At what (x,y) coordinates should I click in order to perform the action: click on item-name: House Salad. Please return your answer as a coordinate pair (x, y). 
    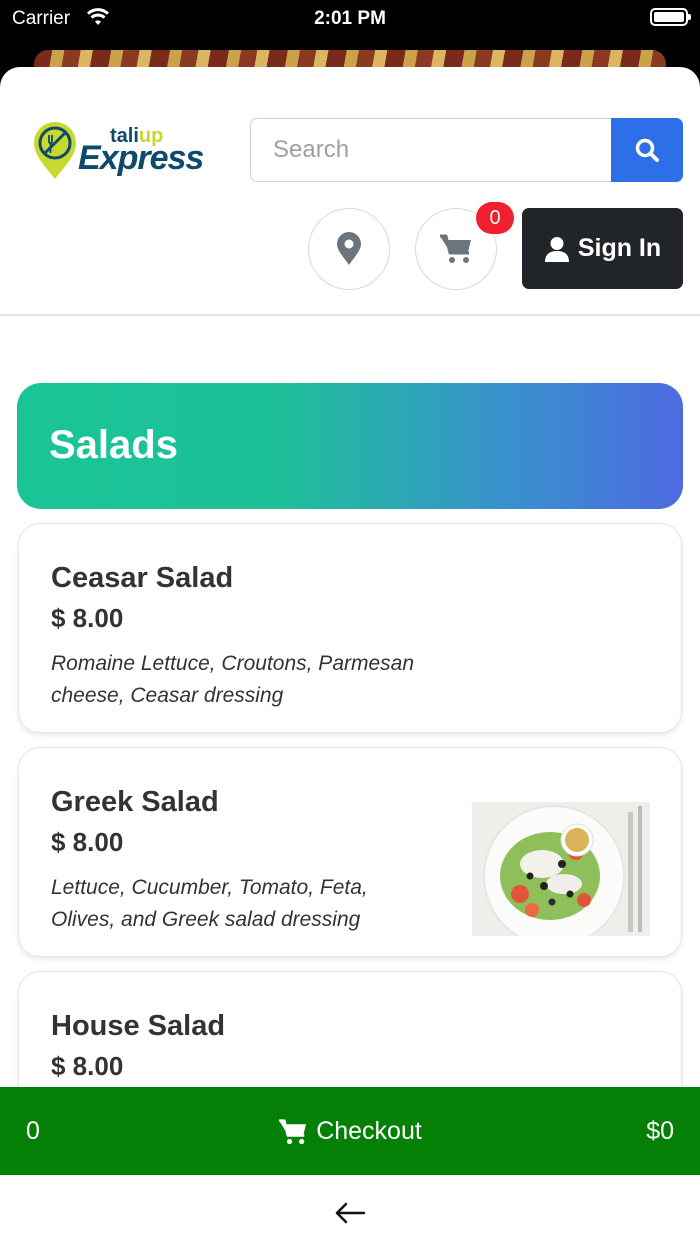
    Looking at the image, I should click on (138, 1026).